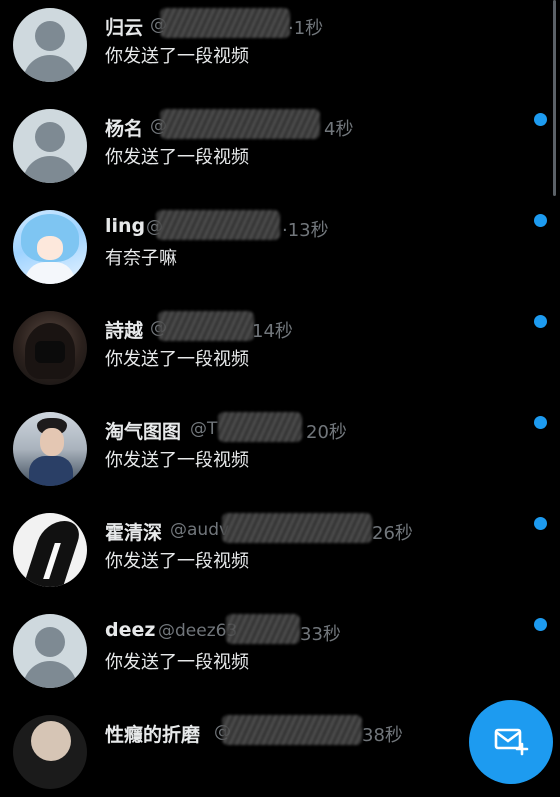  I want to click on new-message-icon, so click(511, 742).